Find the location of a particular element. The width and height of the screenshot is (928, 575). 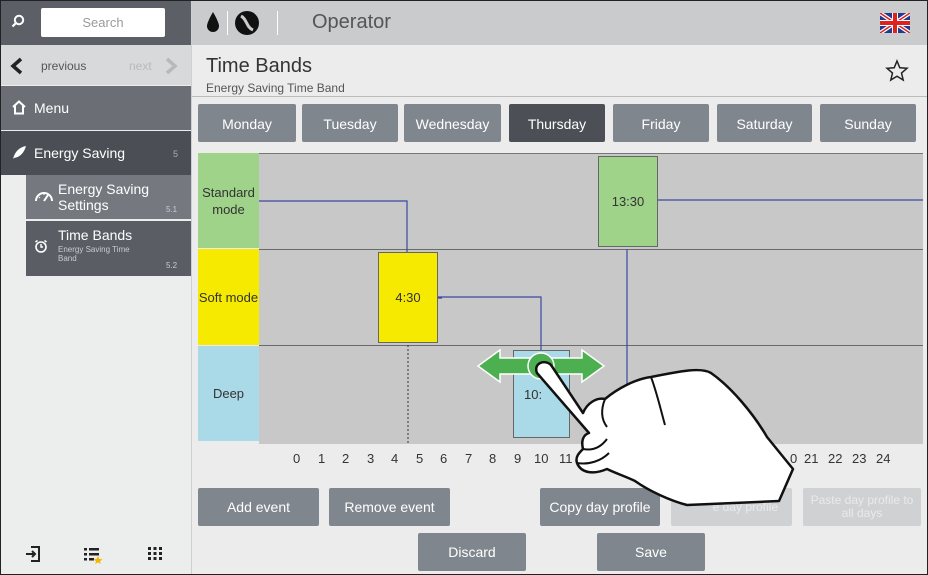

hour-label: 4 is located at coordinates (395, 458).